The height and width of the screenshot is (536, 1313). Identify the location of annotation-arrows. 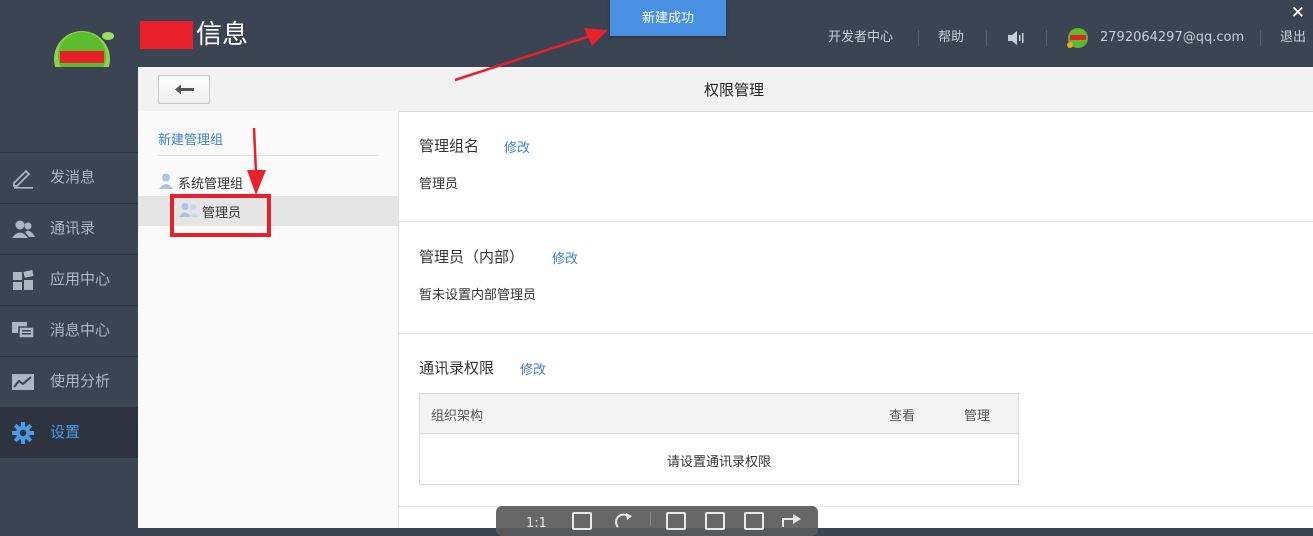
(427, 111).